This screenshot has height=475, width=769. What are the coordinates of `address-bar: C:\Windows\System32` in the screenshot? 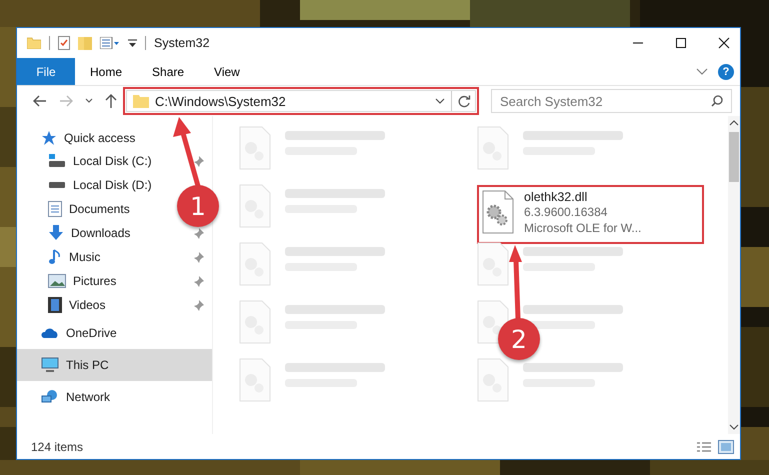 It's located at (301, 101).